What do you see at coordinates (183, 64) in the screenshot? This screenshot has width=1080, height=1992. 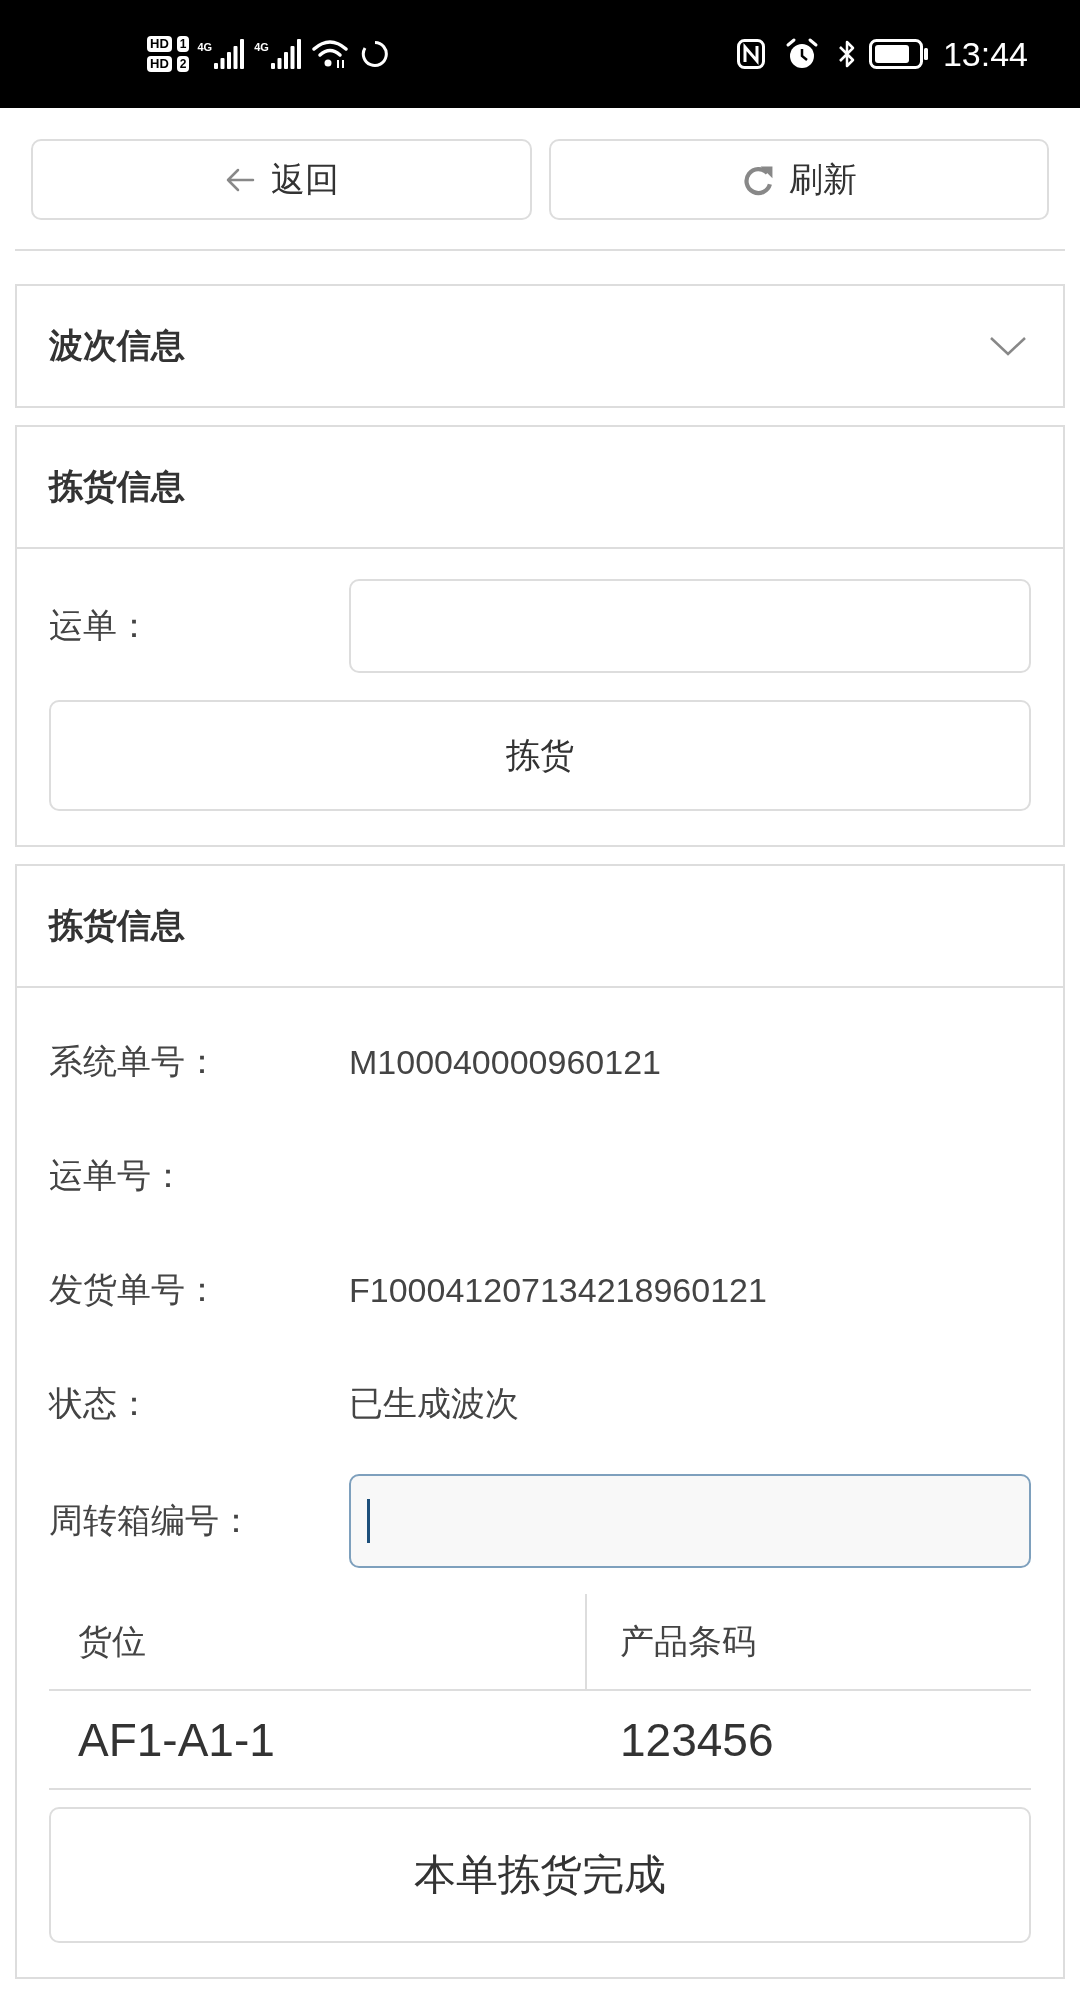 I see `sim-slot-badge: 2` at bounding box center [183, 64].